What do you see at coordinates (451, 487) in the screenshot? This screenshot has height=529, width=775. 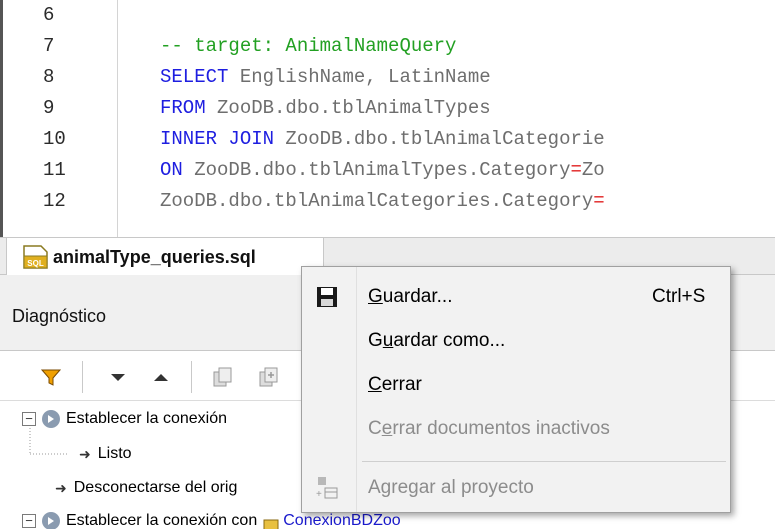 I see `menu-item-label: Agregar al proyecto` at bounding box center [451, 487].